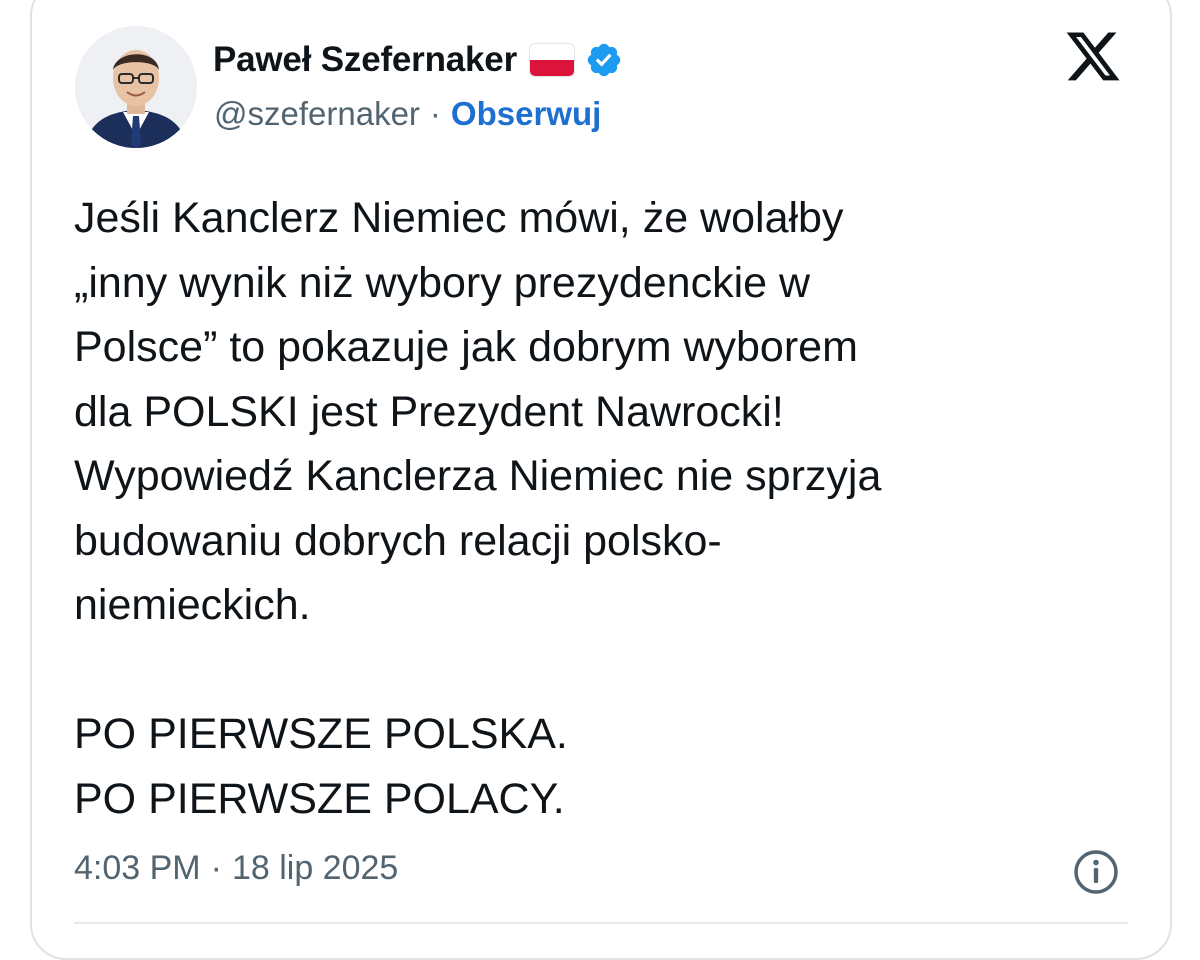  I want to click on author-name-row: Paweł Szefernaker, so click(418, 60).